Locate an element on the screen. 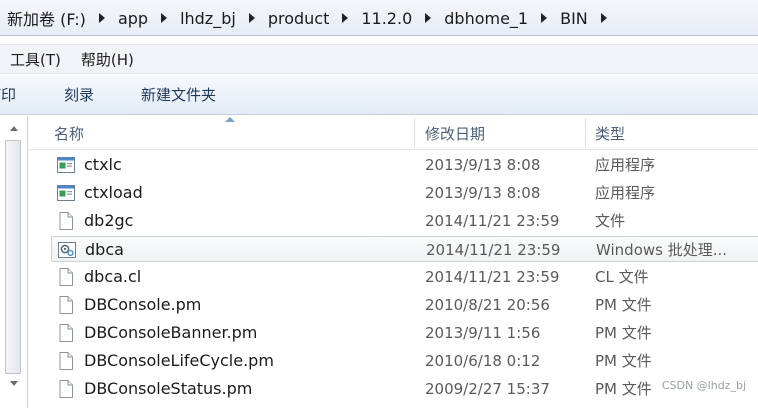  scroll-down-arrow-icon is located at coordinates (14, 384).